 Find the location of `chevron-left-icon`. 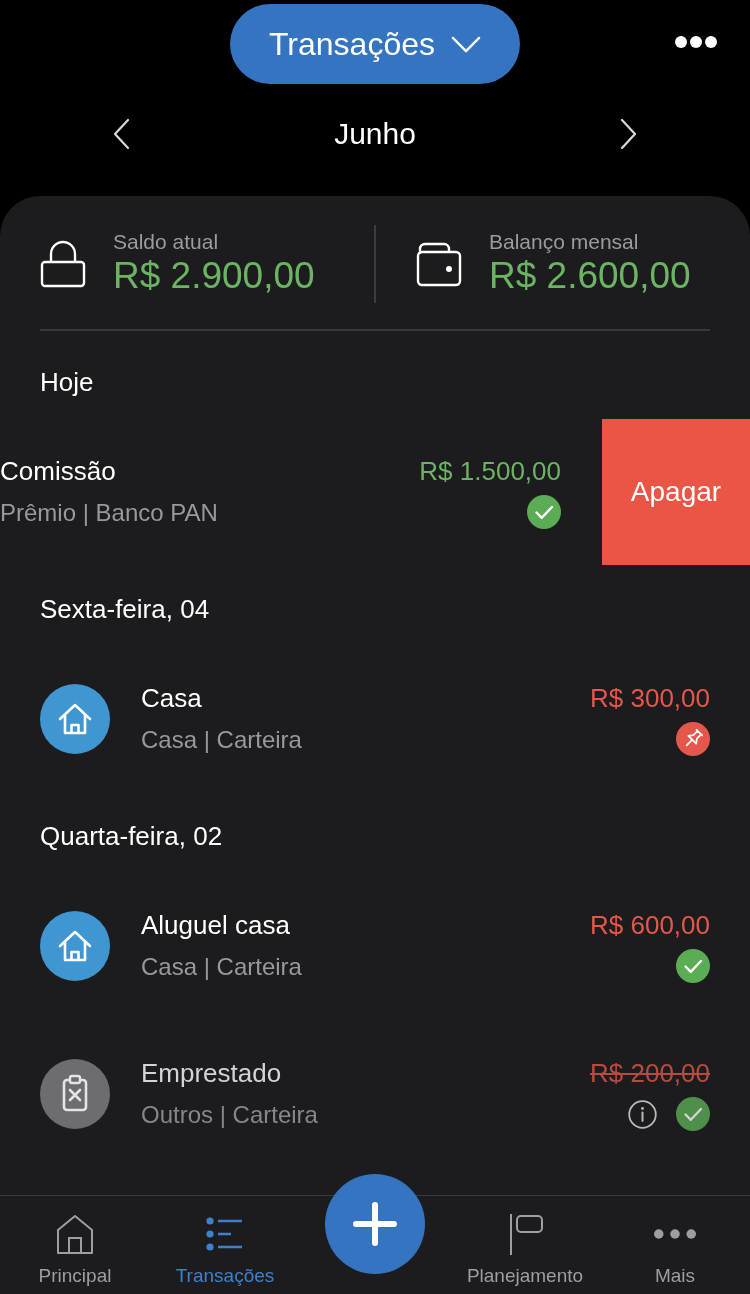

chevron-left-icon is located at coordinates (121, 134).